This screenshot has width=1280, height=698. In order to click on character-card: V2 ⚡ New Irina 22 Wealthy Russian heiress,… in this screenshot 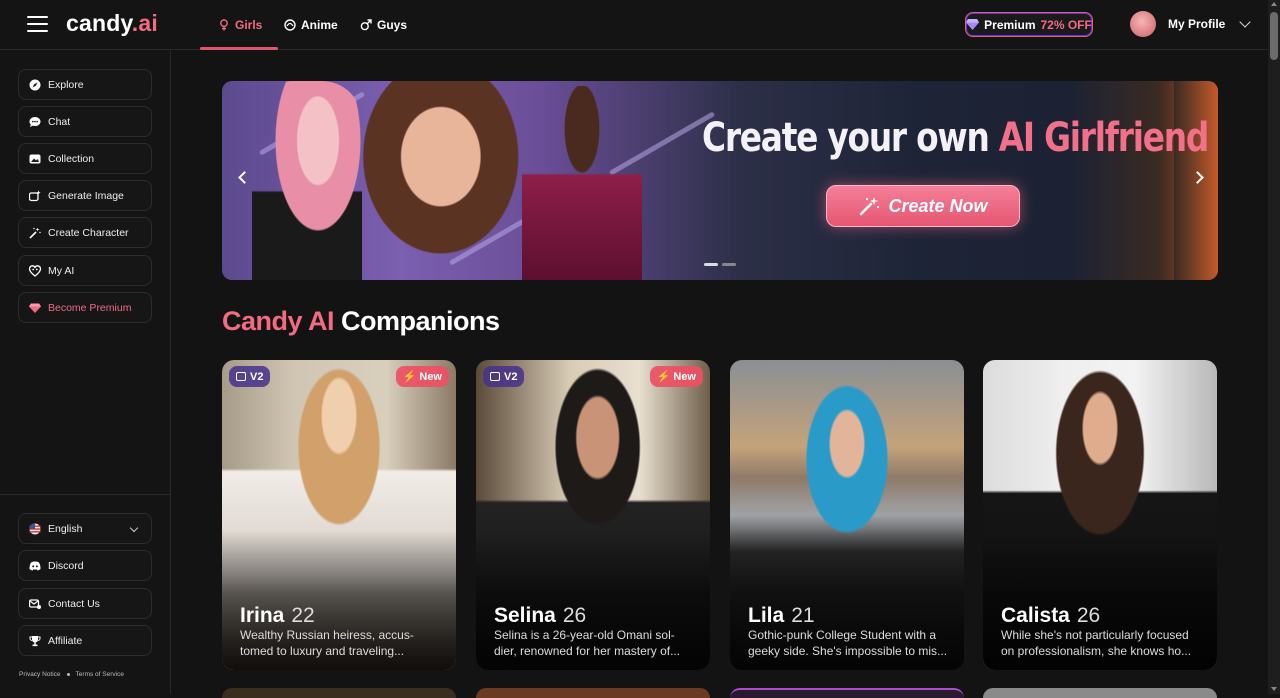, I will do `click(339, 515)`.